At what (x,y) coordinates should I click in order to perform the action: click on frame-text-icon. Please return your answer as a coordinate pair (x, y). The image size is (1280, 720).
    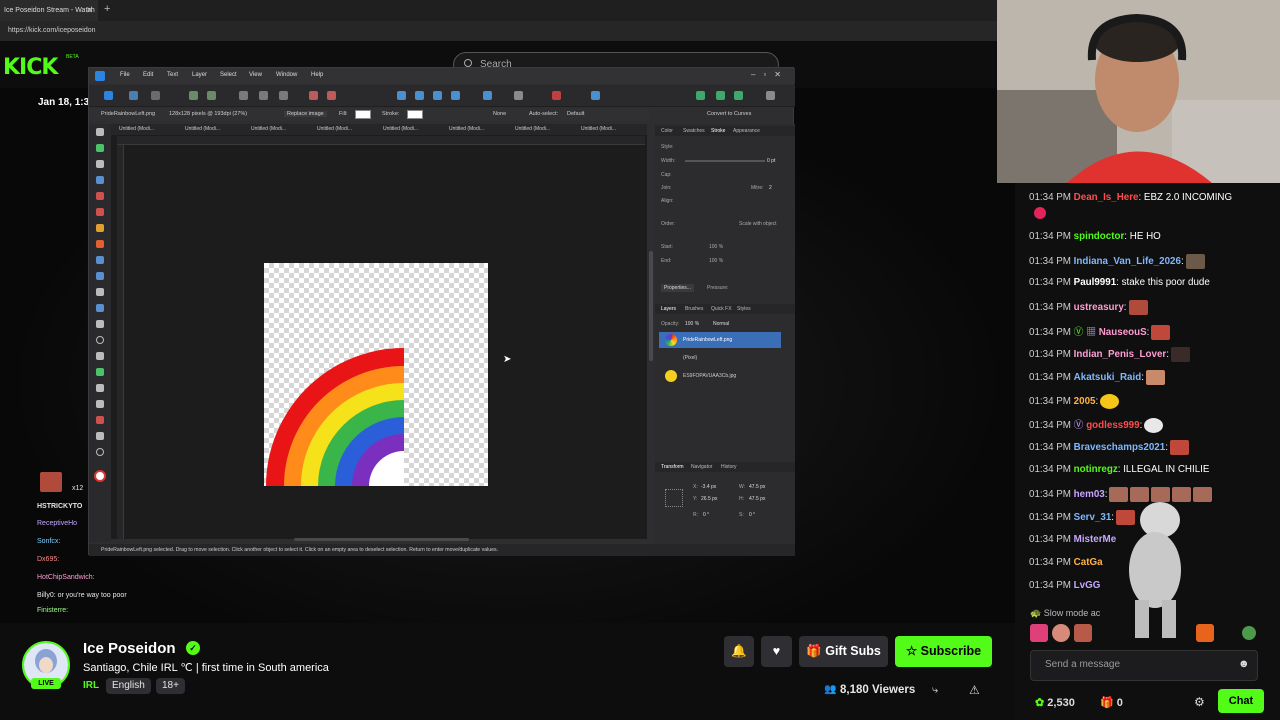
    Looking at the image, I should click on (100, 404).